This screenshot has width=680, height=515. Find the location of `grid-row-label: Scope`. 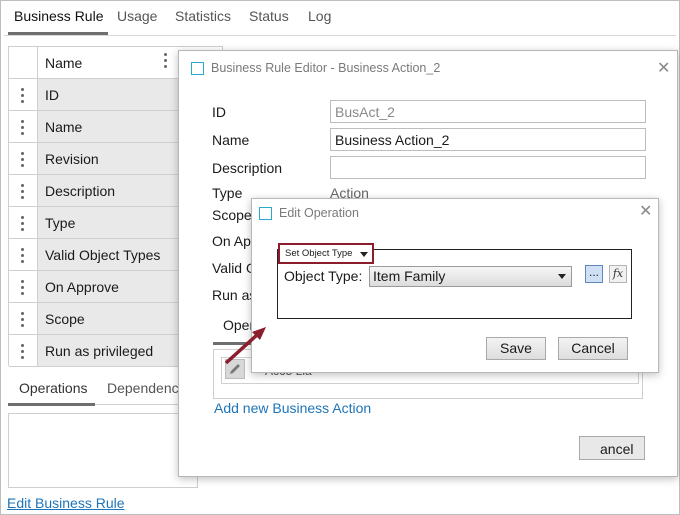

grid-row-label: Scope is located at coordinates (65, 319).